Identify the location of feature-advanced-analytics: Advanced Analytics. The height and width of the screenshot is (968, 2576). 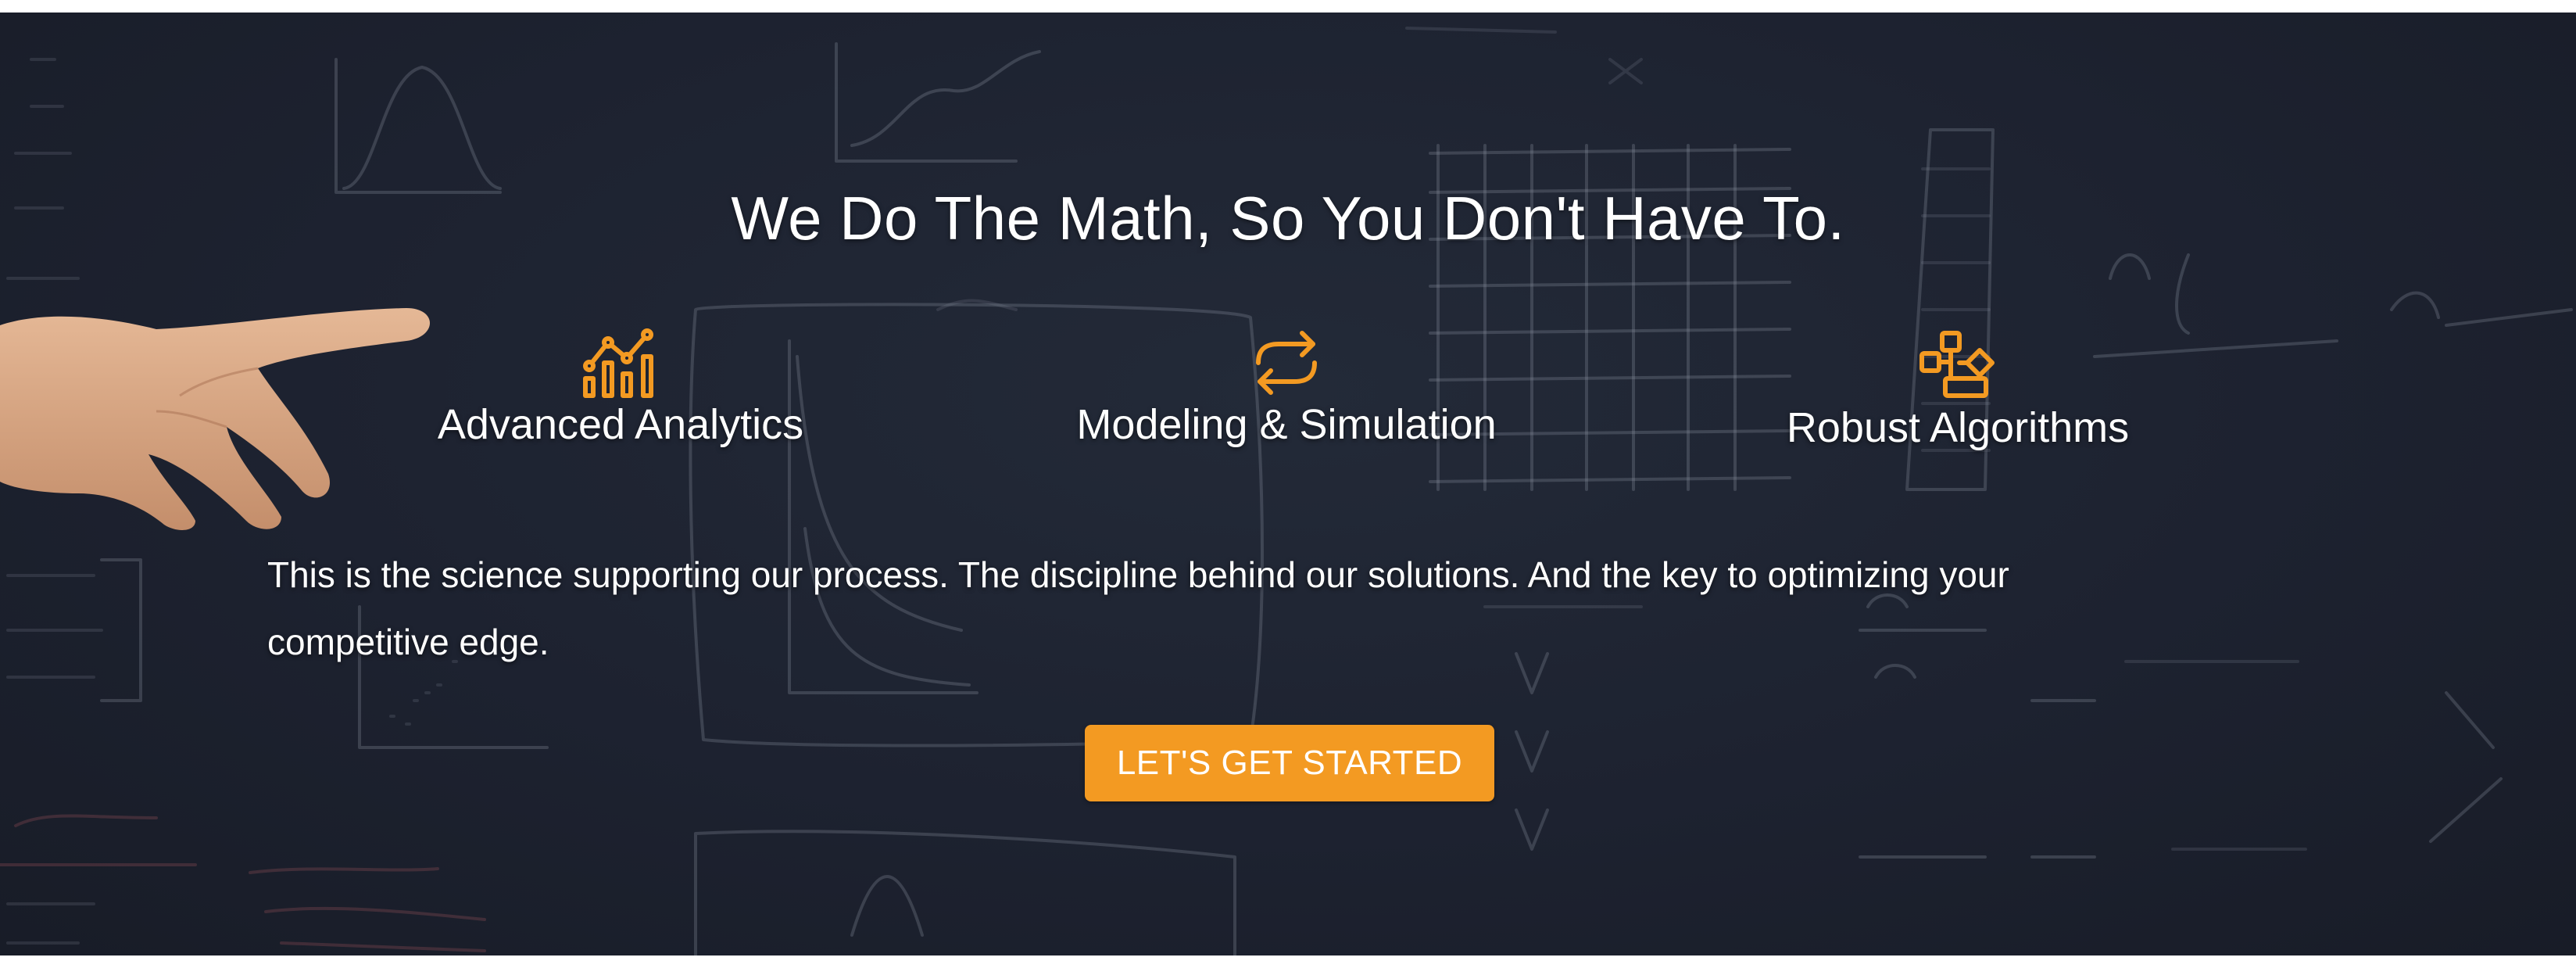
(620, 387).